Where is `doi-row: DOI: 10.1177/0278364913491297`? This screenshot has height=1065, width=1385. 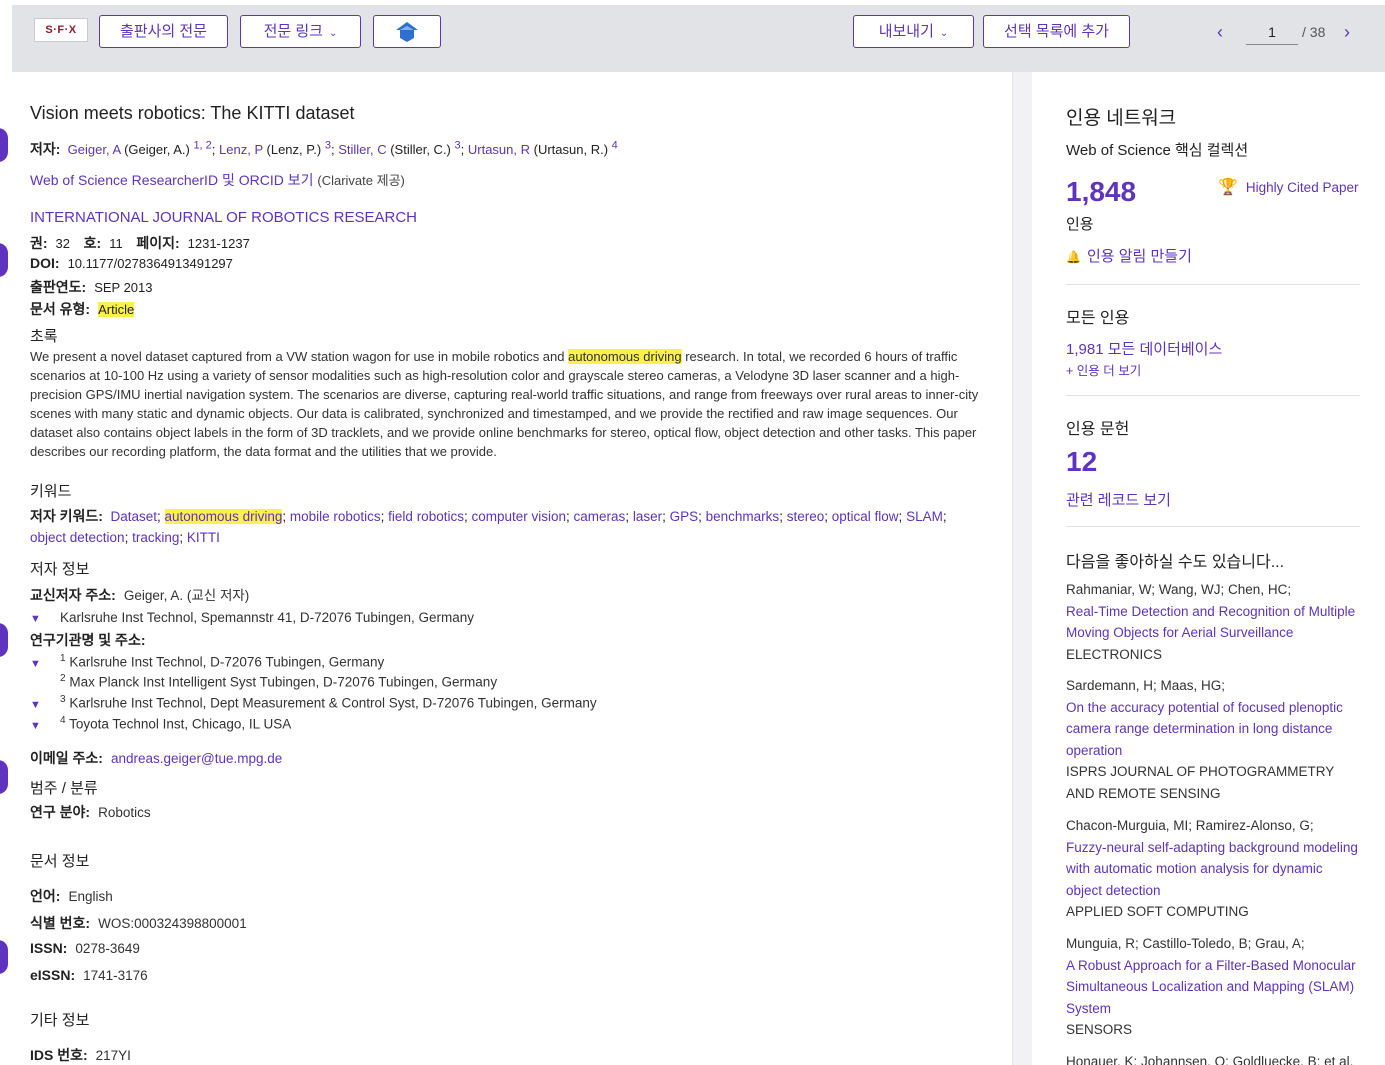 doi-row: DOI: 10.1177/0278364913491297 is located at coordinates (131, 263).